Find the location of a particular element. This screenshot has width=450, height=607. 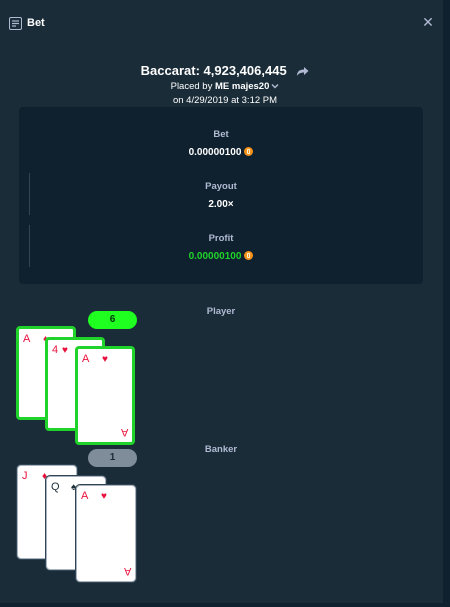

close-icon: ✕ is located at coordinates (428, 22).